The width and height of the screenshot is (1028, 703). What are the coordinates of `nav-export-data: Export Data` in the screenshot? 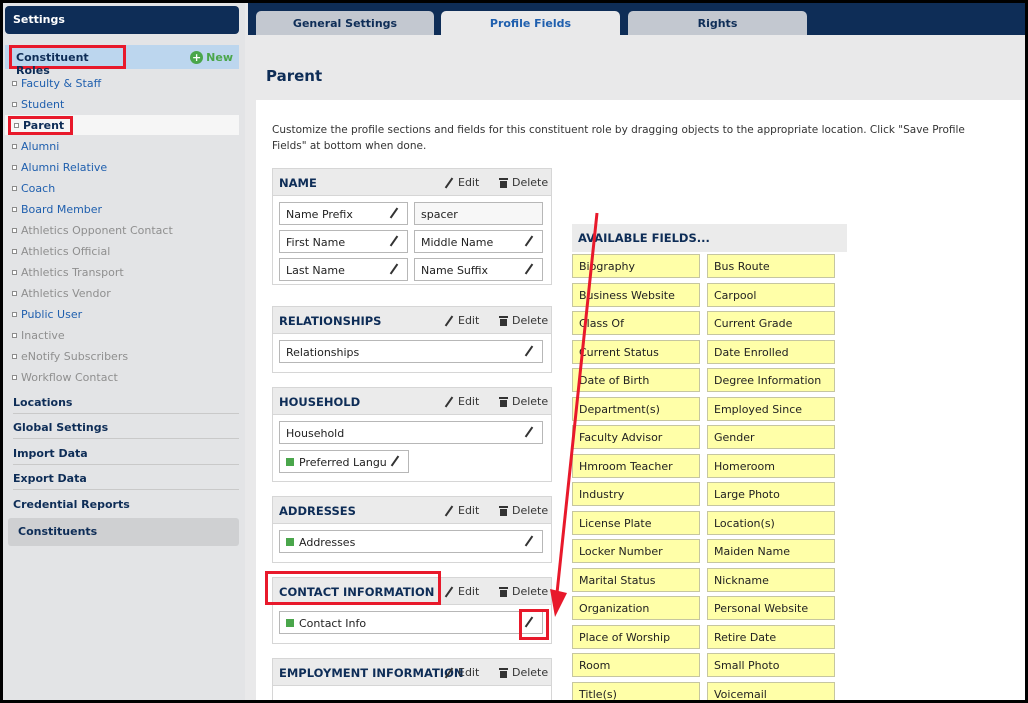 It's located at (126, 479).